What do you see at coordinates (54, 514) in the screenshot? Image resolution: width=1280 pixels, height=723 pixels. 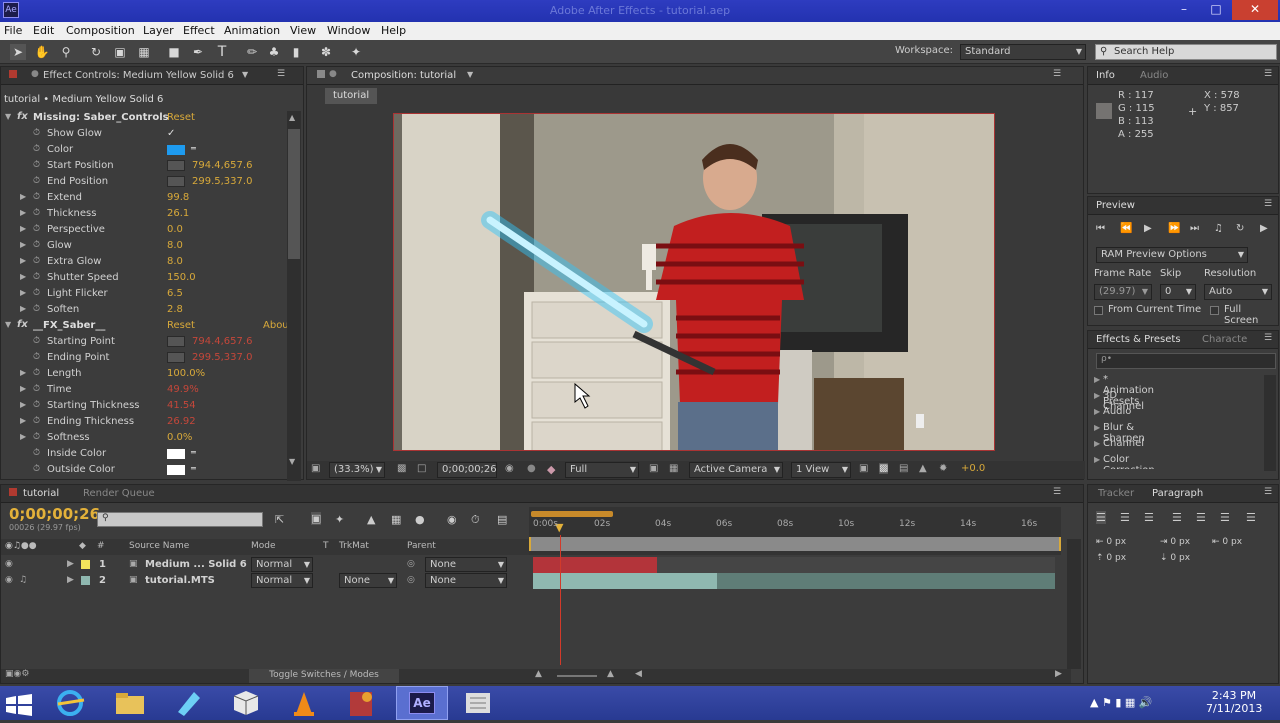 I see `timeline-current-time: 0;00;00;26` at bounding box center [54, 514].